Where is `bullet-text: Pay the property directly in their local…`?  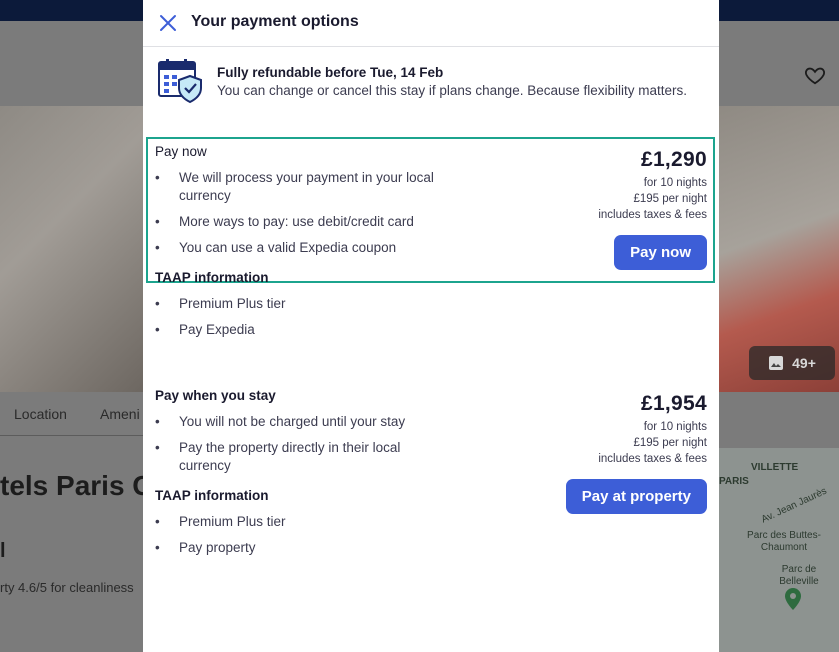 bullet-text: Pay the property directly in their local… is located at coordinates (290, 456).